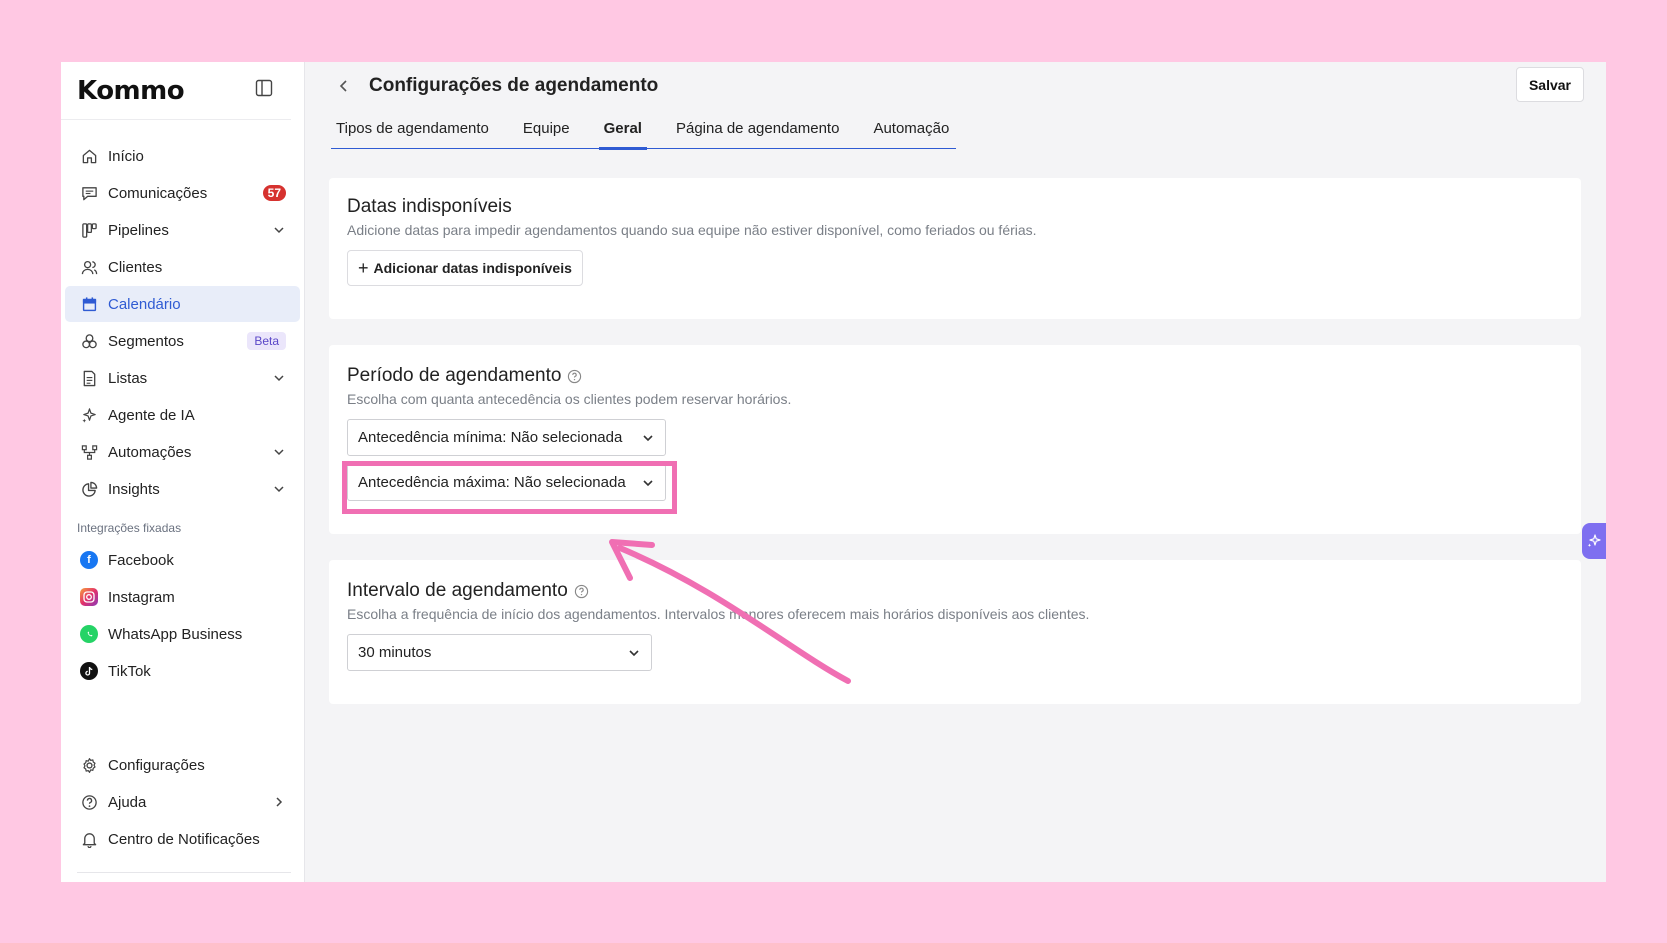 The width and height of the screenshot is (1667, 943). Describe the element at coordinates (151, 415) in the screenshot. I see `sidebar-item-label: Agente de IA` at that location.